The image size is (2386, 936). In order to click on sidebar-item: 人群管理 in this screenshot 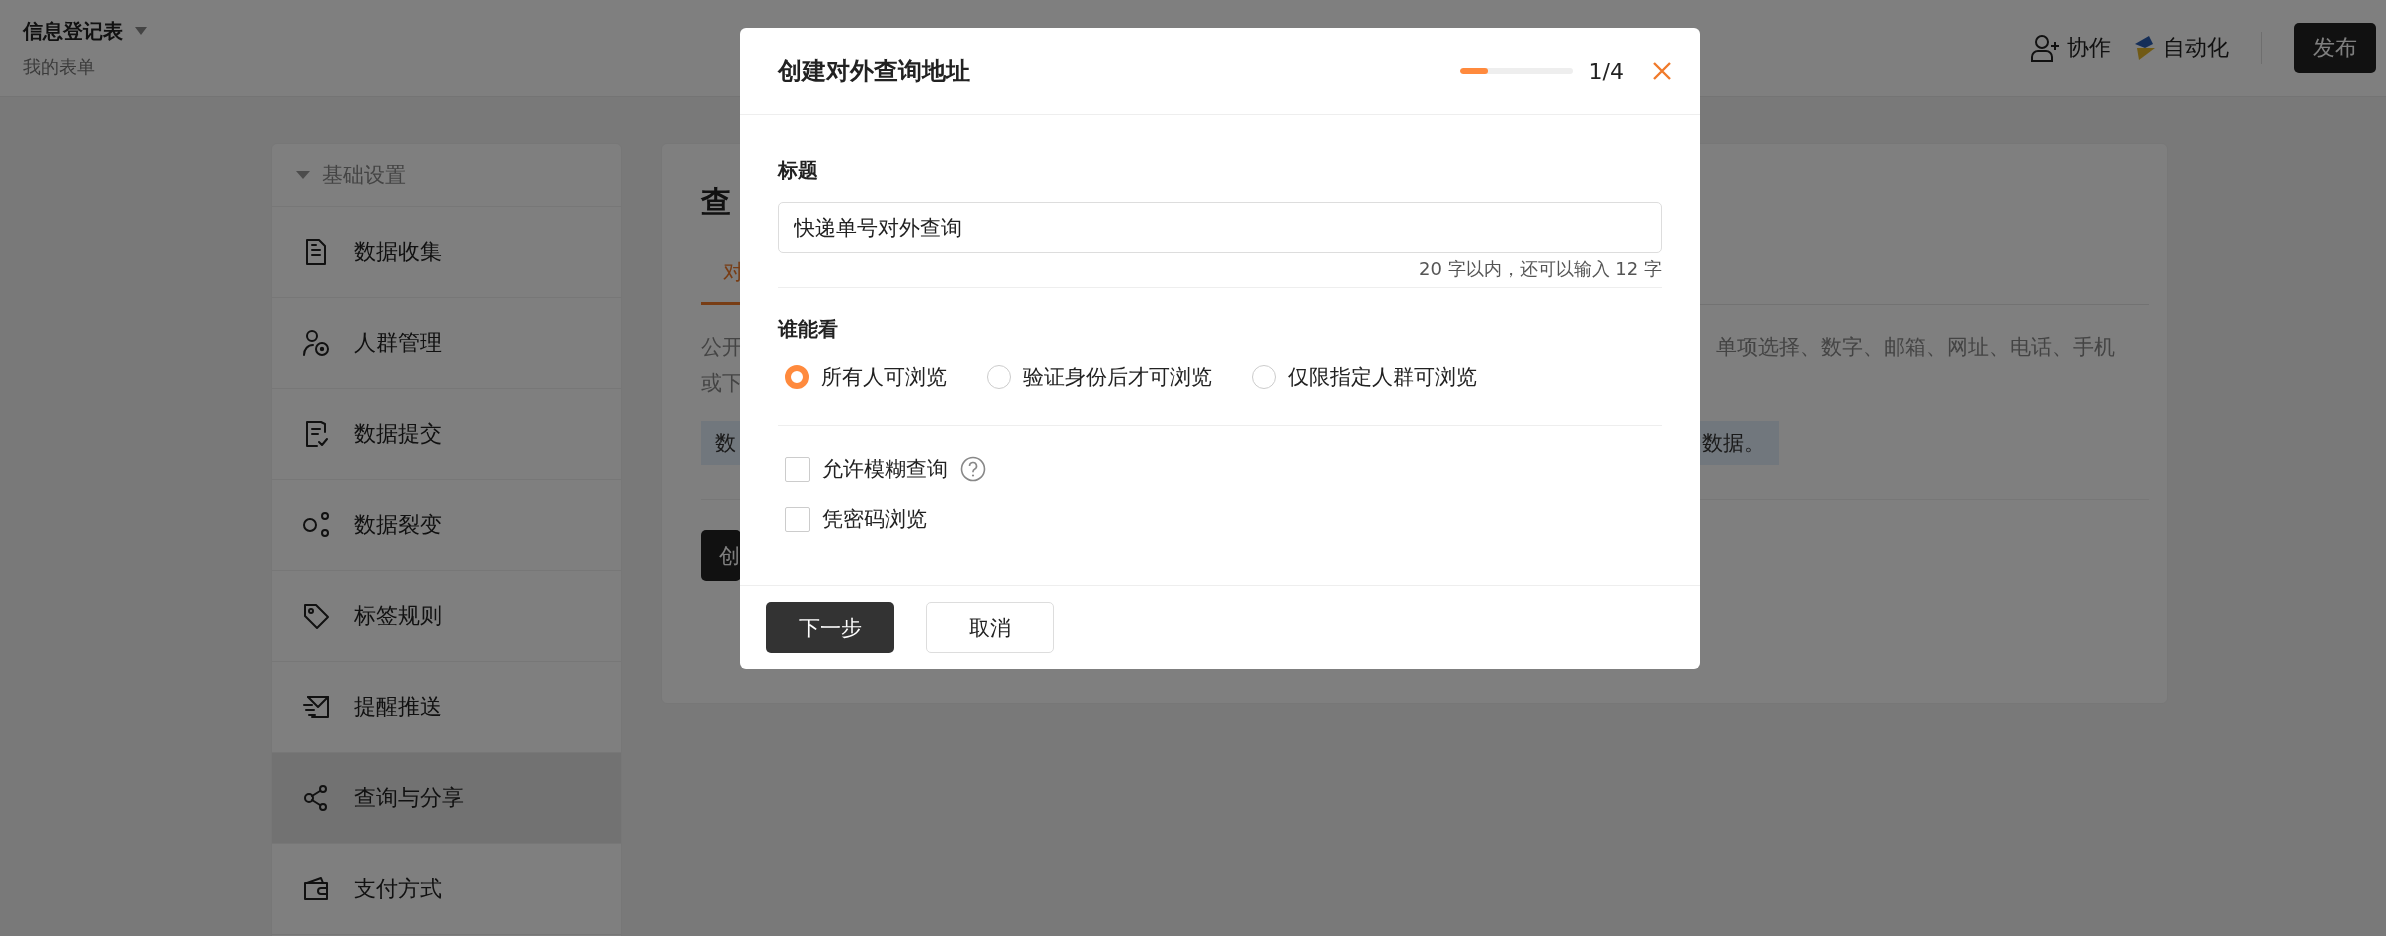, I will do `click(446, 343)`.